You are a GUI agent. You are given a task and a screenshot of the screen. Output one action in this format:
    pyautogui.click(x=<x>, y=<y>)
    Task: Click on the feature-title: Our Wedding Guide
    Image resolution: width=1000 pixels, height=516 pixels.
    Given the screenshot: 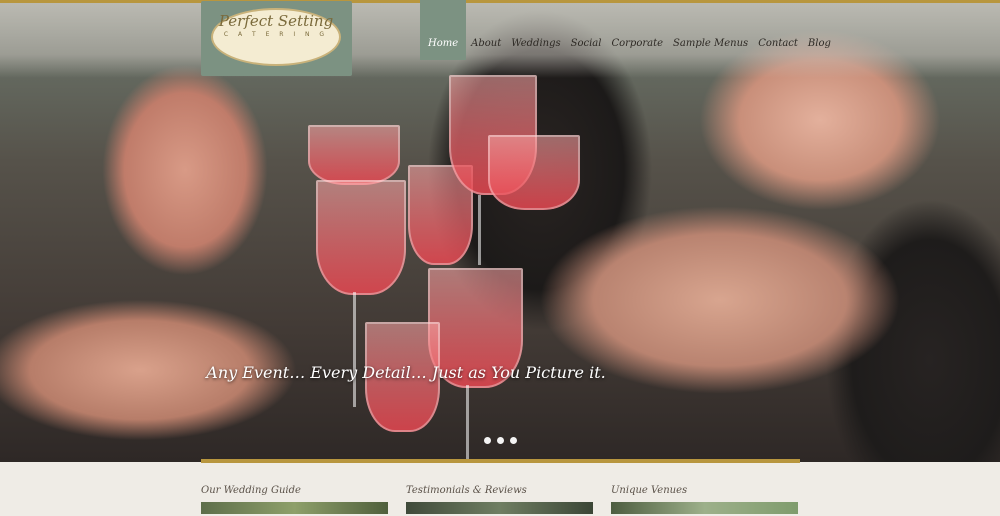 What is the action you would take?
    pyautogui.click(x=295, y=491)
    